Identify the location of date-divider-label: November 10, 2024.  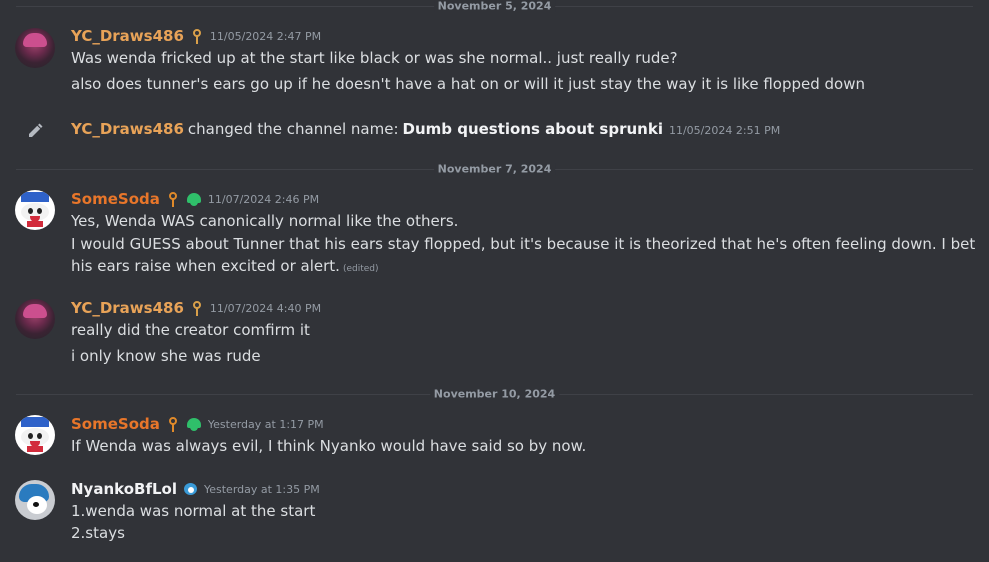
(494, 394).